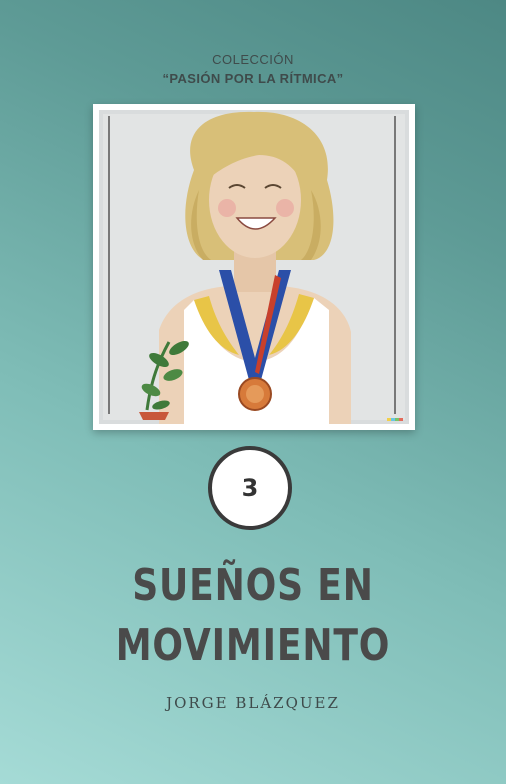 Image resolution: width=506 pixels, height=784 pixels. What do you see at coordinates (253, 585) in the screenshot?
I see `book-title-line-1: SUEÑOS EN` at bounding box center [253, 585].